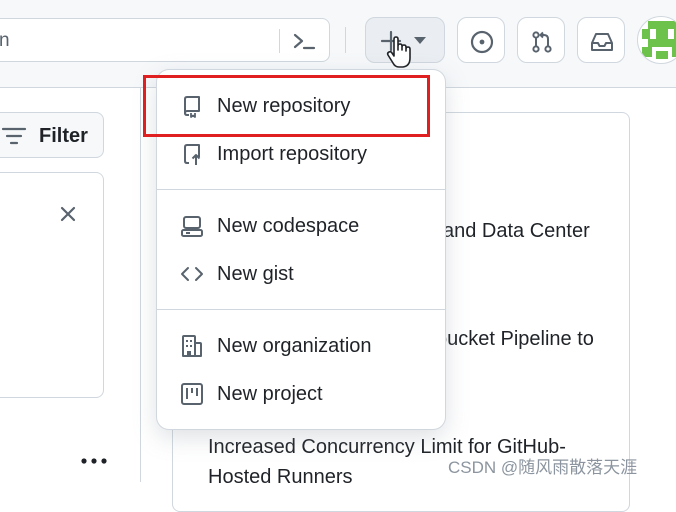 This screenshot has height=512, width=676. Describe the element at coordinates (543, 467) in the screenshot. I see `watermark: CSDN @随风雨散落天涯` at that location.